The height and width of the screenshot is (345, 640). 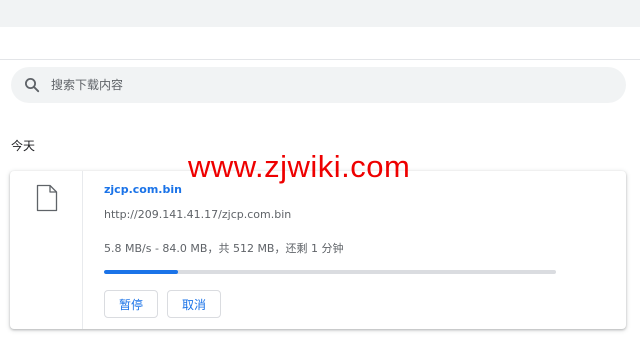 I want to click on pause-button: 暂停, so click(x=131, y=304).